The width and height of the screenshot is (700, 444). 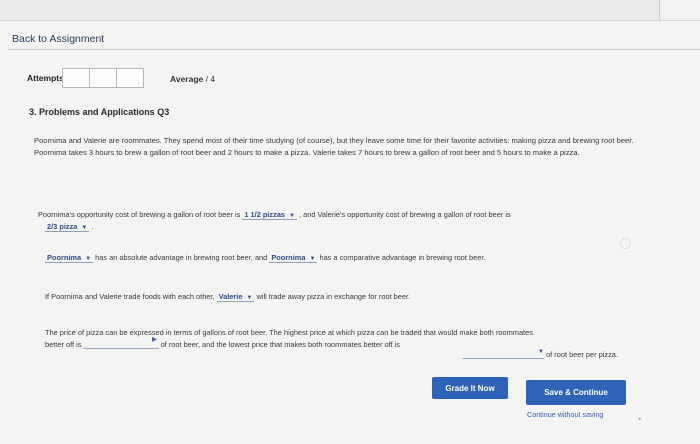 What do you see at coordinates (625, 243) in the screenshot?
I see `status-circle-icon` at bounding box center [625, 243].